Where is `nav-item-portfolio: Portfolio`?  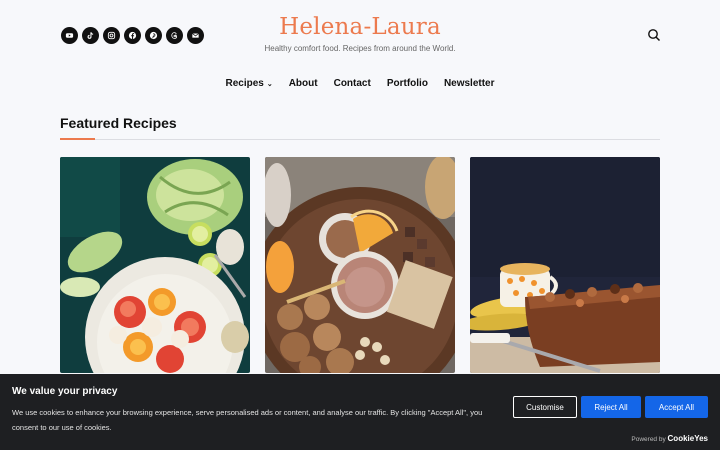
nav-item-portfolio: Portfolio is located at coordinates (407, 83).